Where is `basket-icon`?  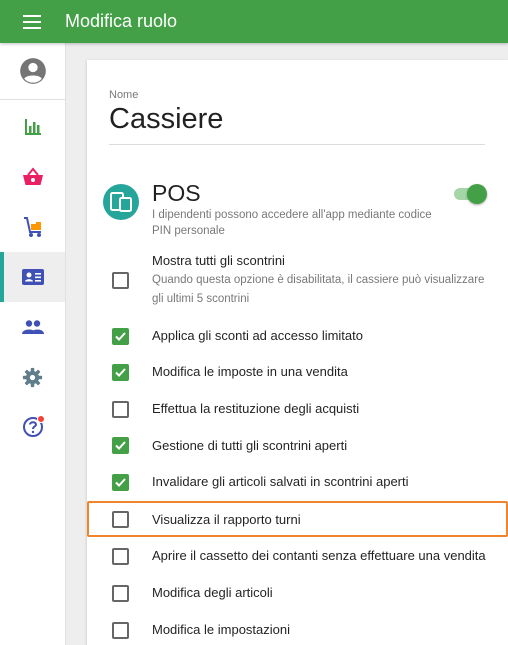 basket-icon is located at coordinates (32, 176).